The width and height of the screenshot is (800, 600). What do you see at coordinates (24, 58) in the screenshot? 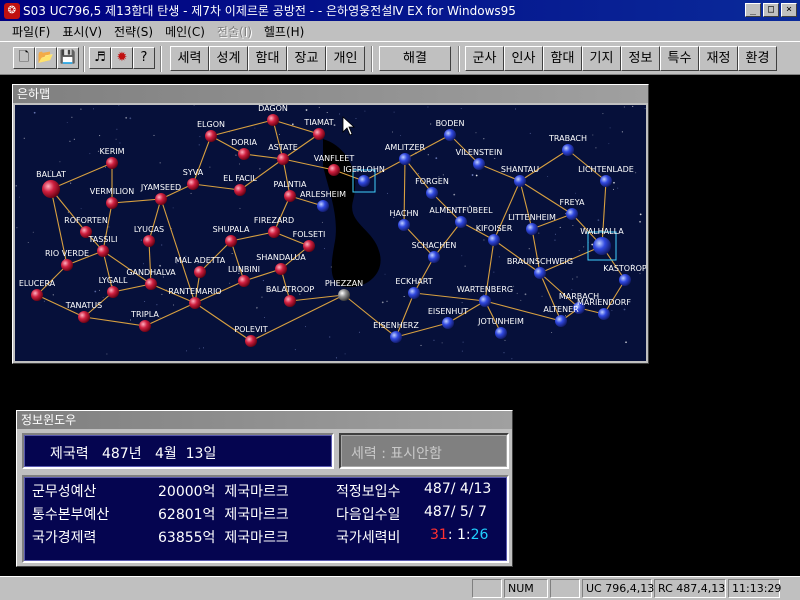
I see `new-file-icon: 🗋` at bounding box center [24, 58].